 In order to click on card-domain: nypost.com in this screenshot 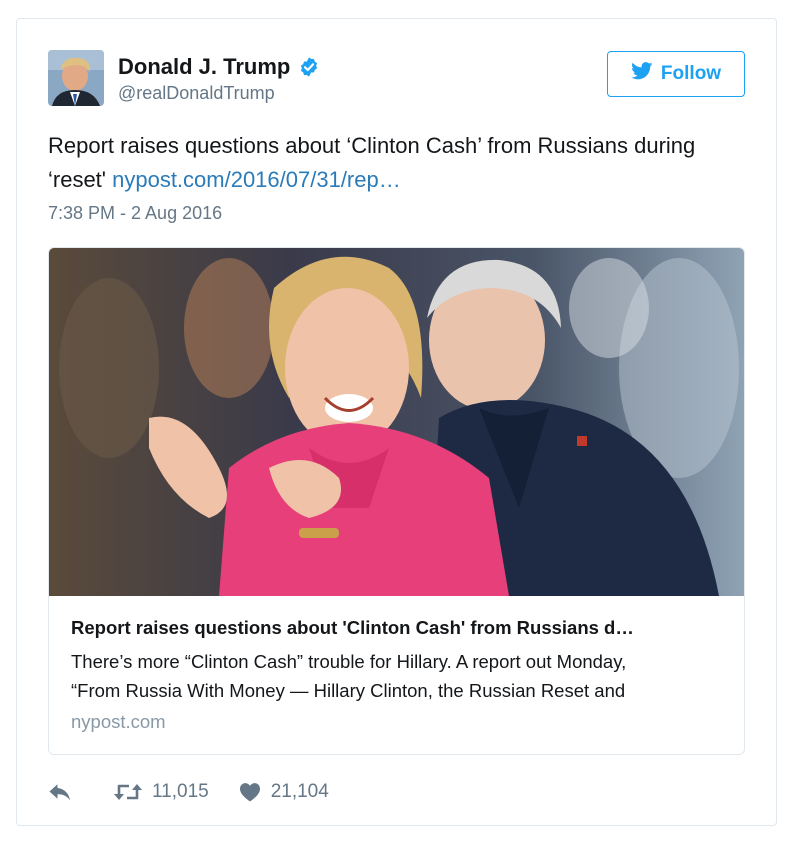, I will do `click(397, 722)`.